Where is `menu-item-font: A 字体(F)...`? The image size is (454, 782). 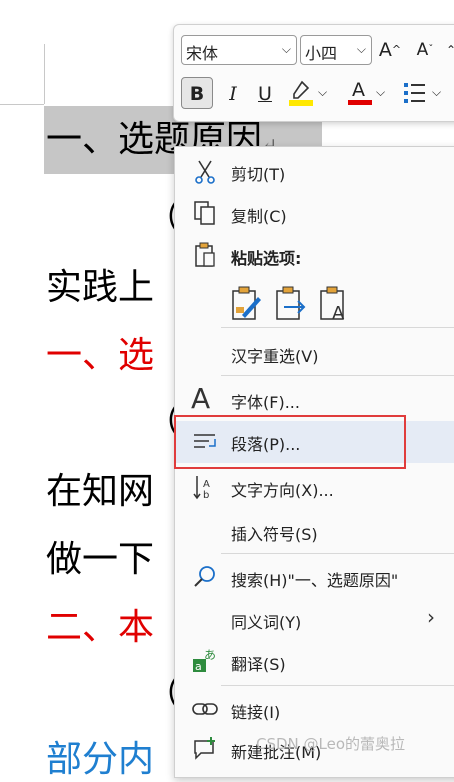 menu-item-font: A 字体(F)... is located at coordinates (314, 399).